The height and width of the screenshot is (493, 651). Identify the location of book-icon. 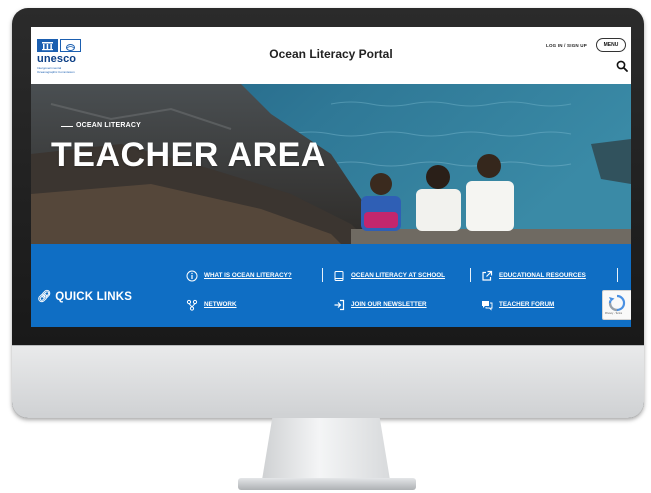
(339, 275).